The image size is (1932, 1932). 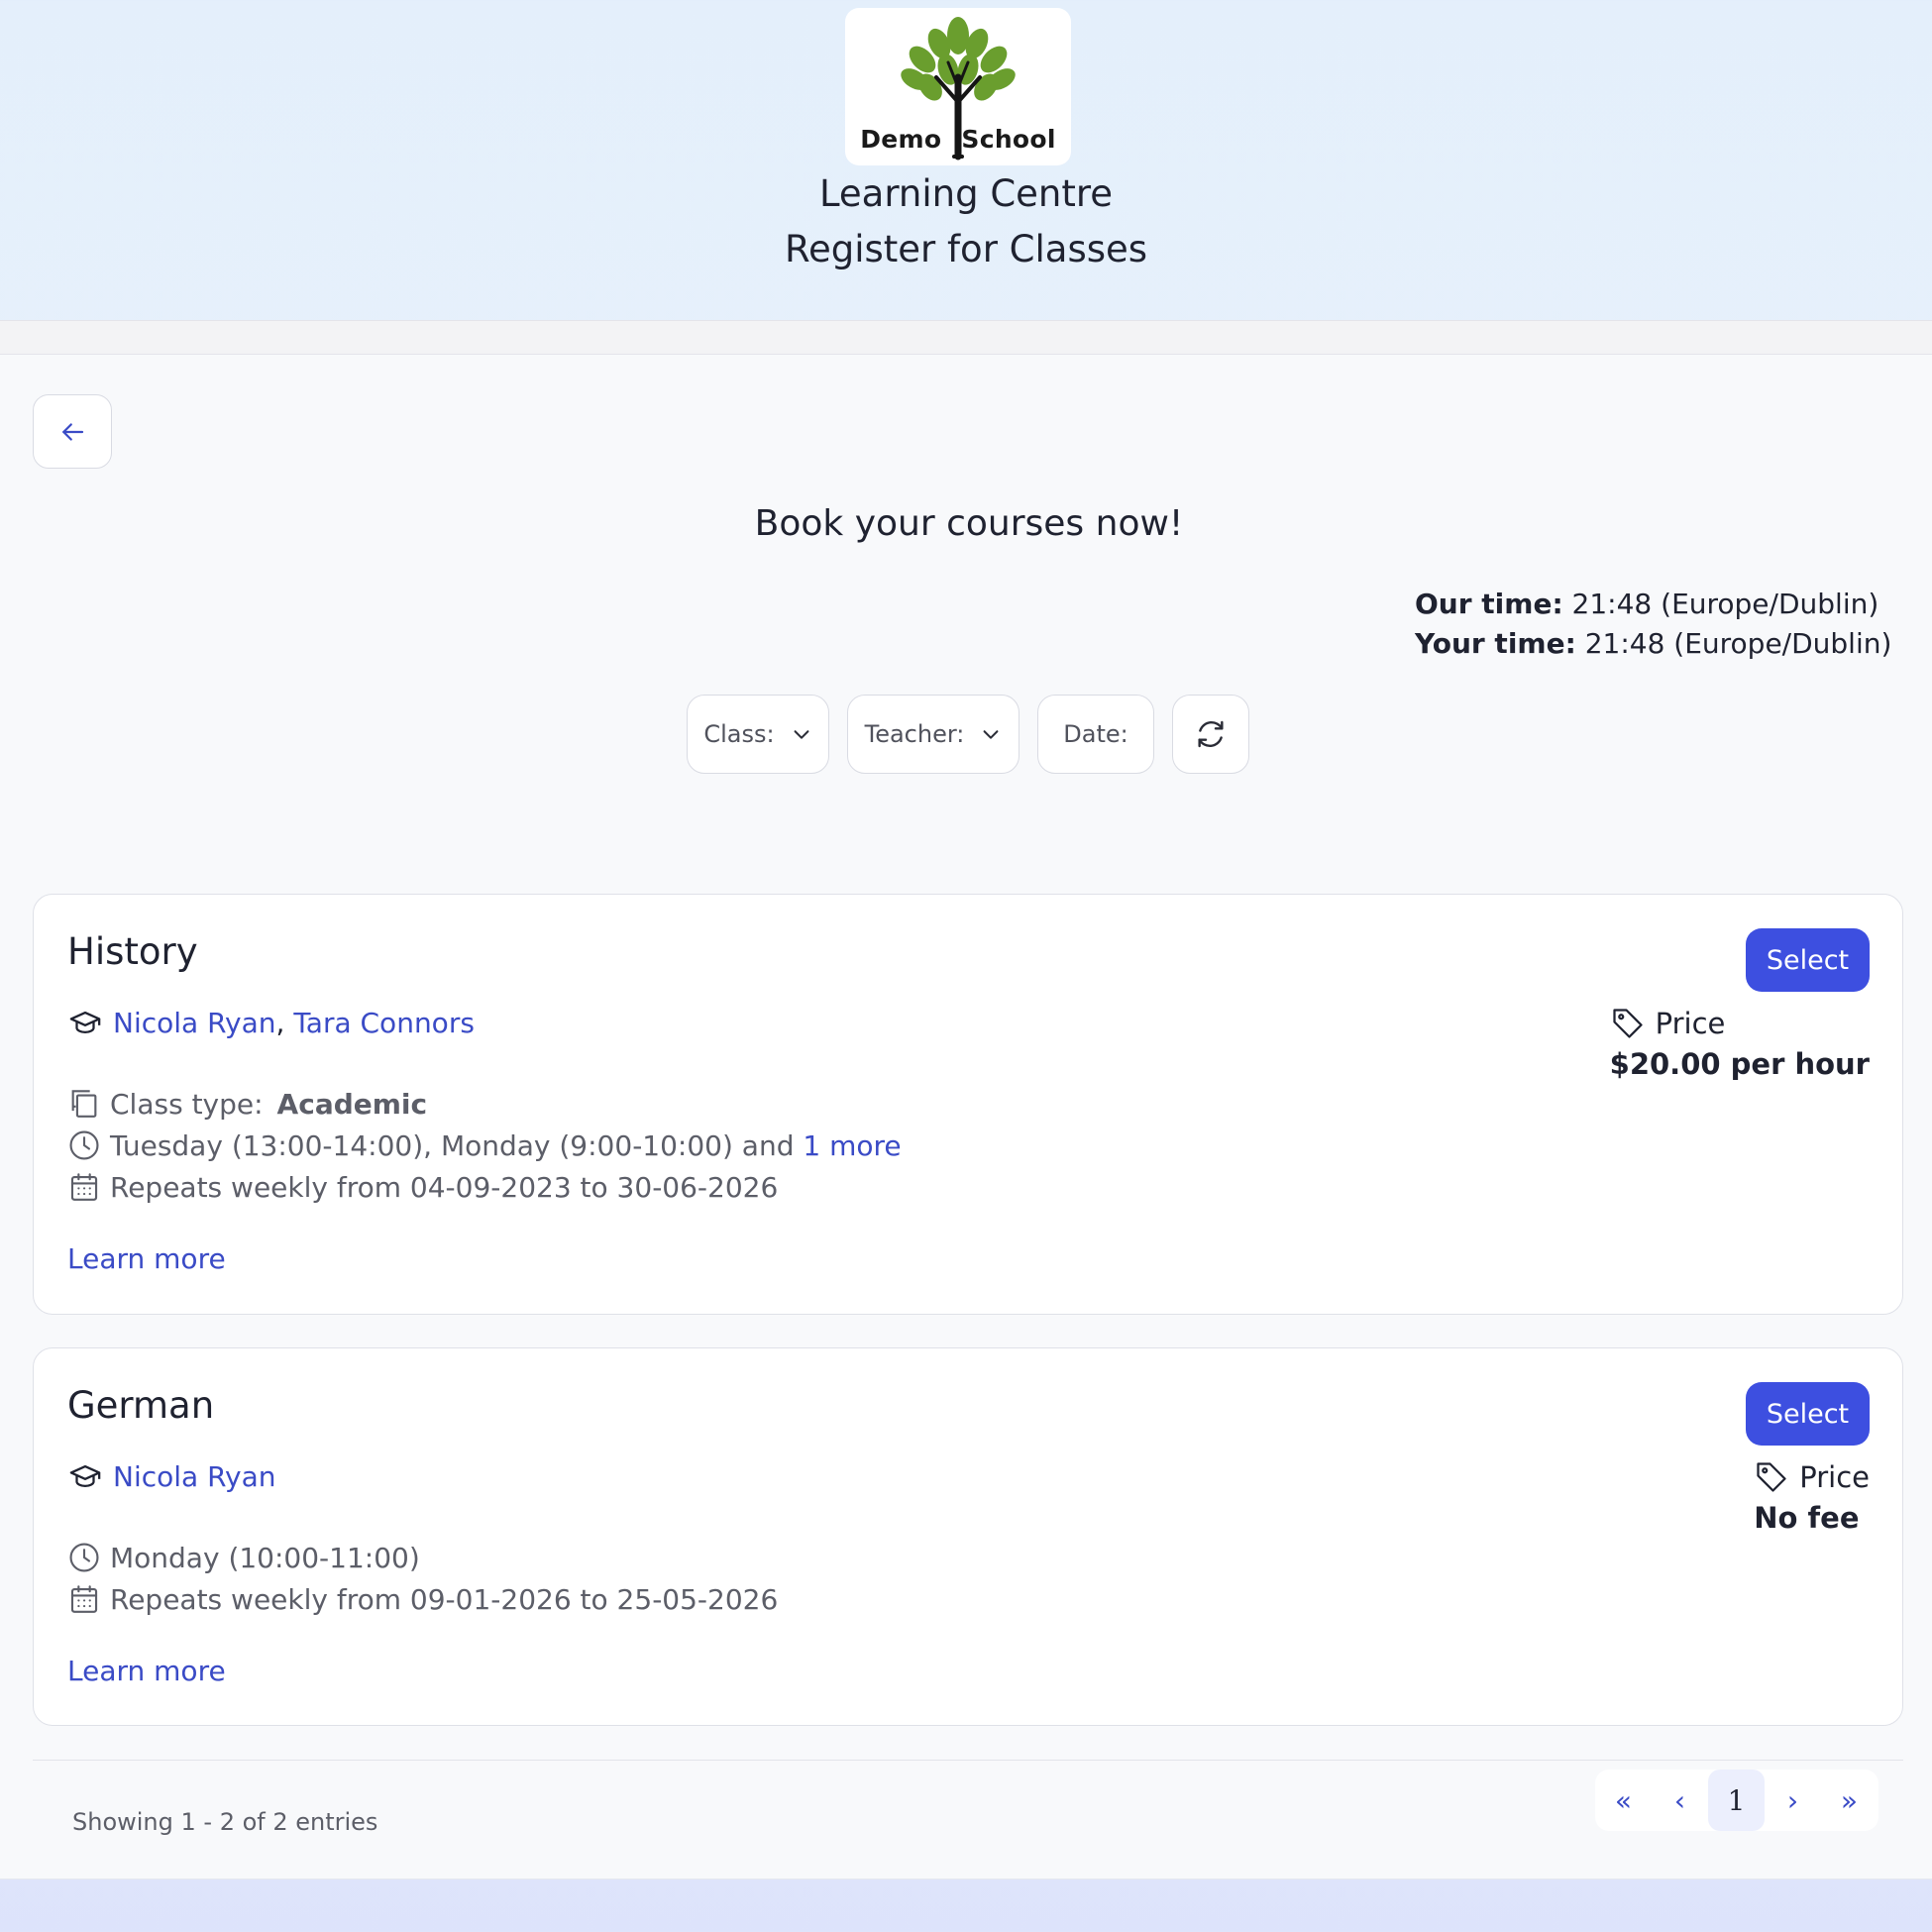 I want to click on back-button, so click(x=72, y=431).